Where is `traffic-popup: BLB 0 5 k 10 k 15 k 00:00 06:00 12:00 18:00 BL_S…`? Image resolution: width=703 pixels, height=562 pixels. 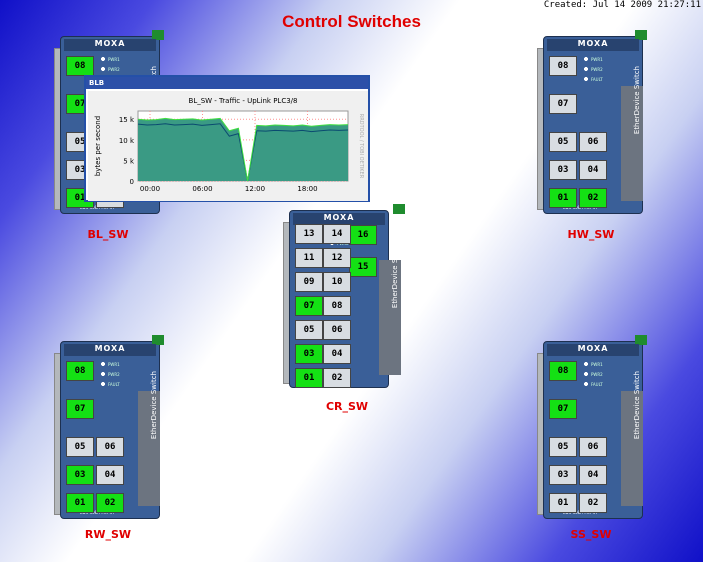 traffic-popup: BLB 0 5 k 10 k 15 k 00:00 06:00 12:00 18:00 BL_S… is located at coordinates (227, 138).